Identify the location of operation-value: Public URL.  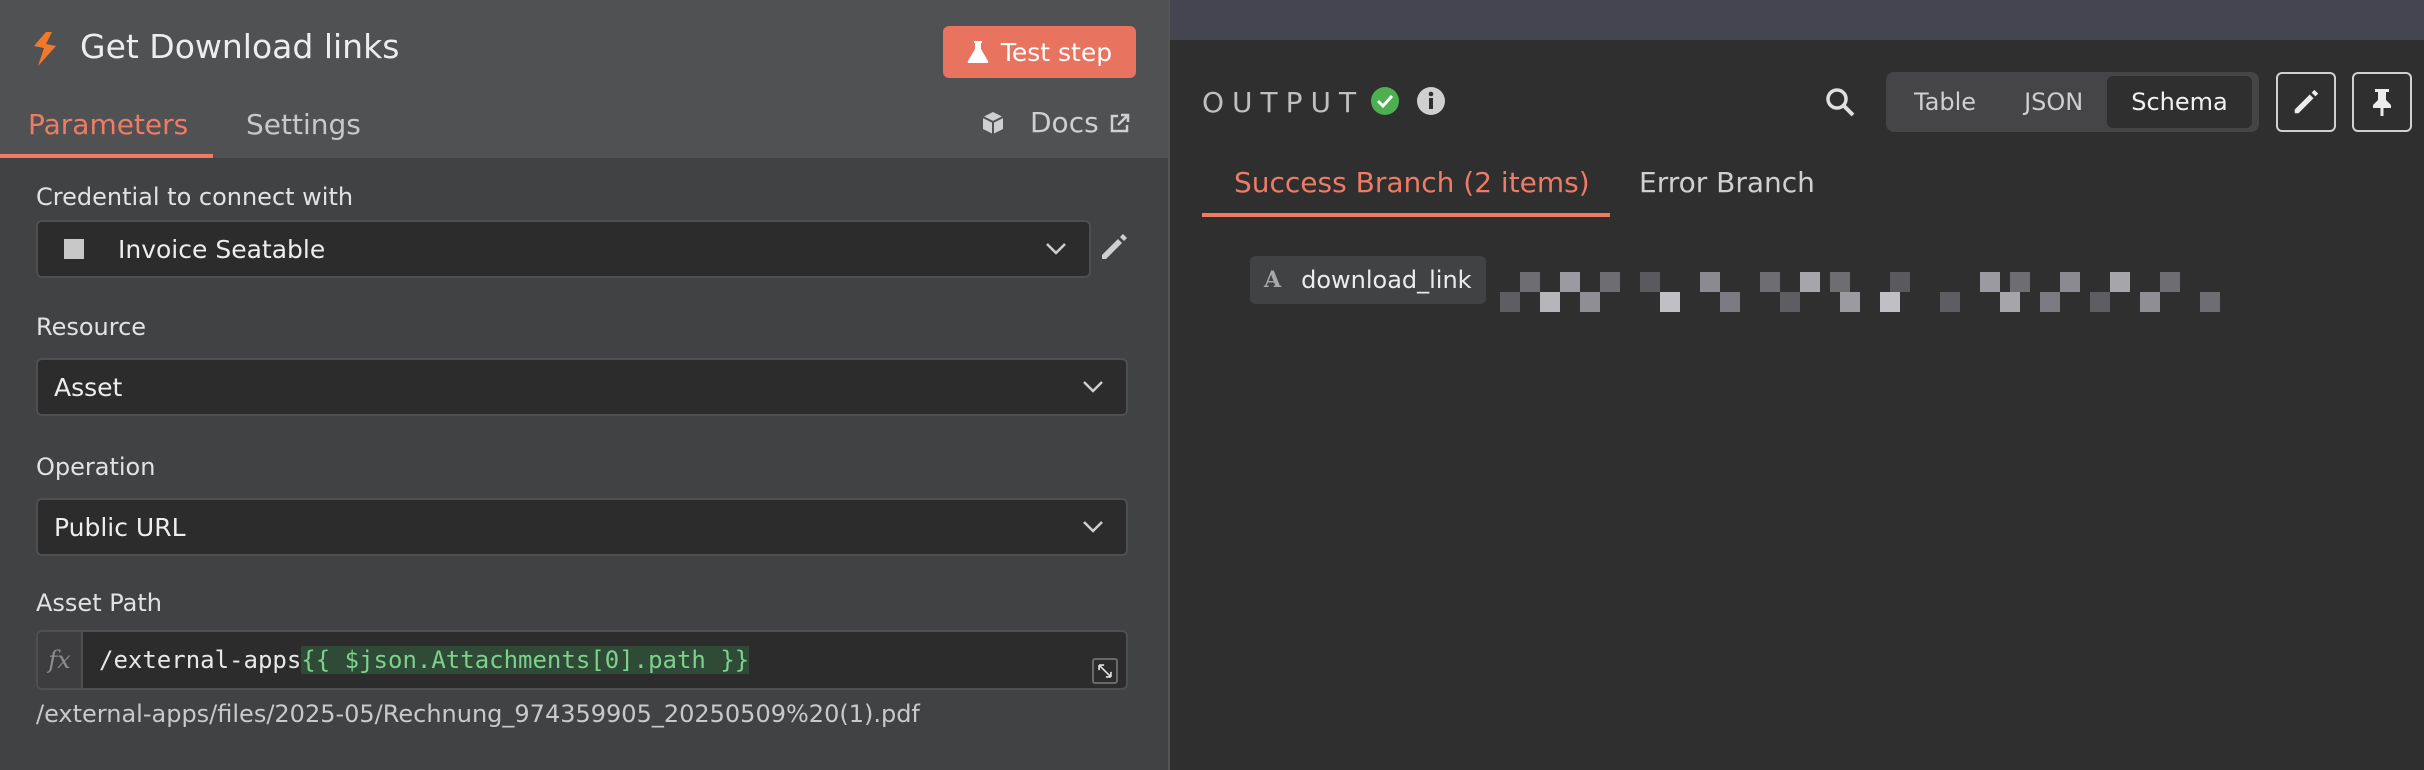
(120, 527).